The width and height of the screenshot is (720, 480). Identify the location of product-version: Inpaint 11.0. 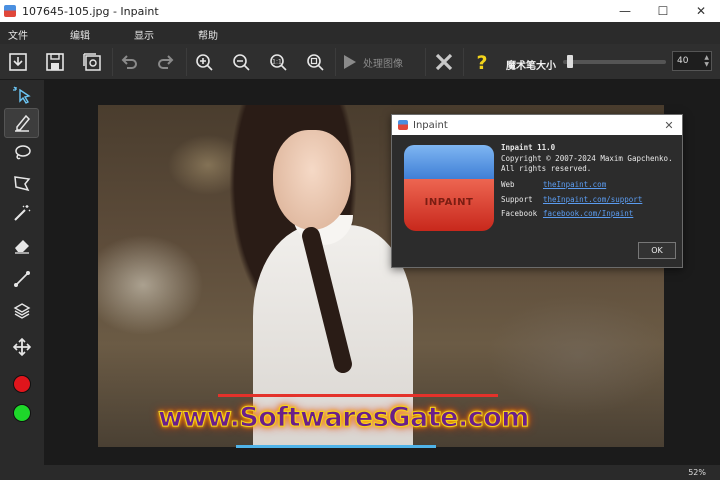
(528, 147).